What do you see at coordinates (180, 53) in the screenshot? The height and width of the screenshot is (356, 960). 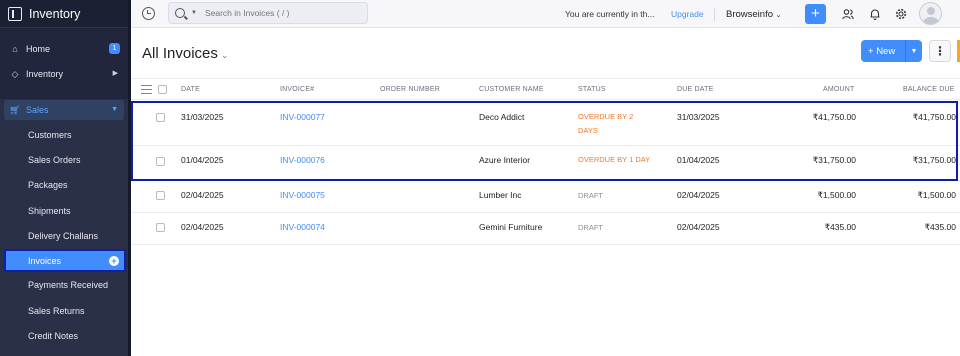 I see `page-title-text: All Invoices` at bounding box center [180, 53].